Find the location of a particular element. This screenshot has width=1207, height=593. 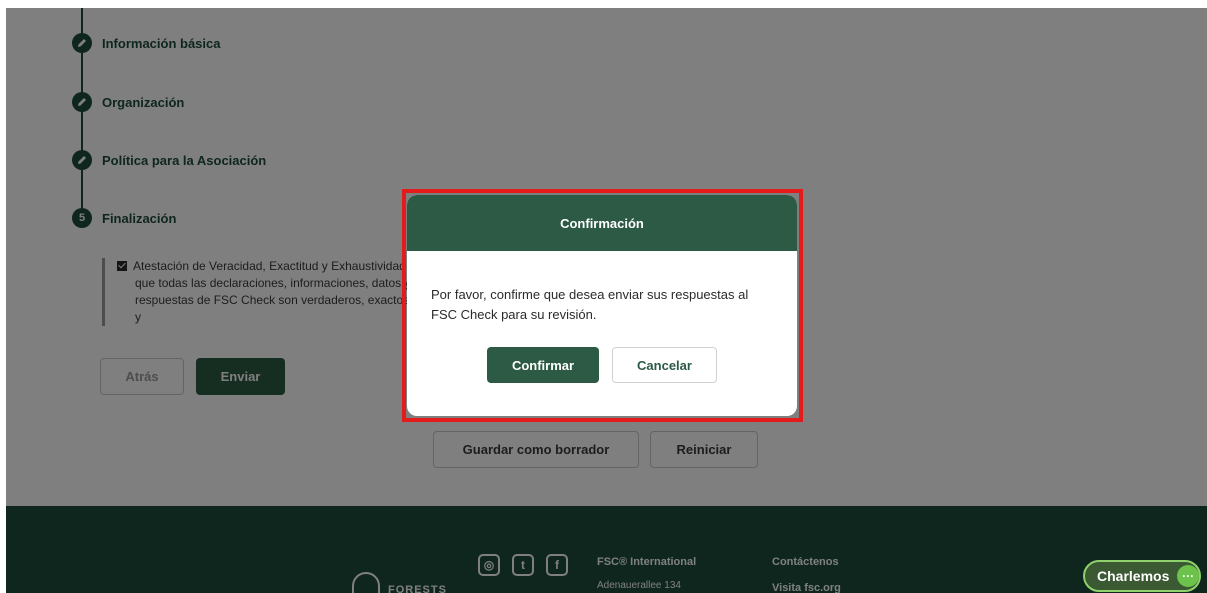

dialog-title: Confirmación is located at coordinates (602, 223).